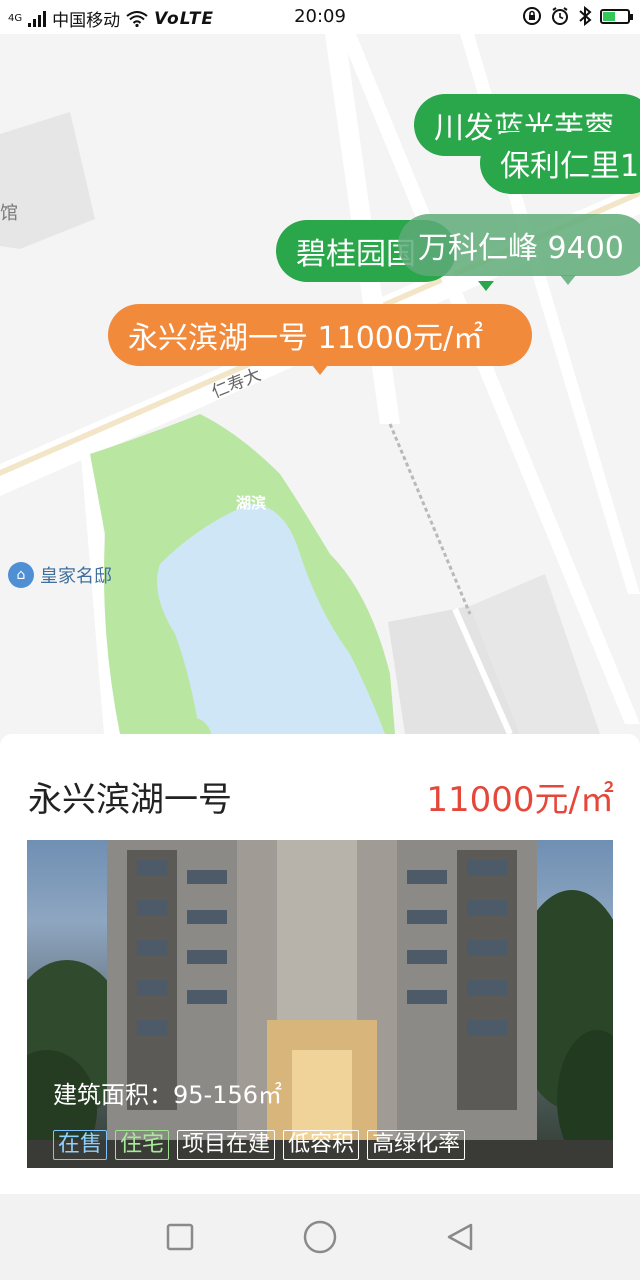 This screenshot has height=1280, width=640. What do you see at coordinates (180, 1237) in the screenshot?
I see `recents-square-icon` at bounding box center [180, 1237].